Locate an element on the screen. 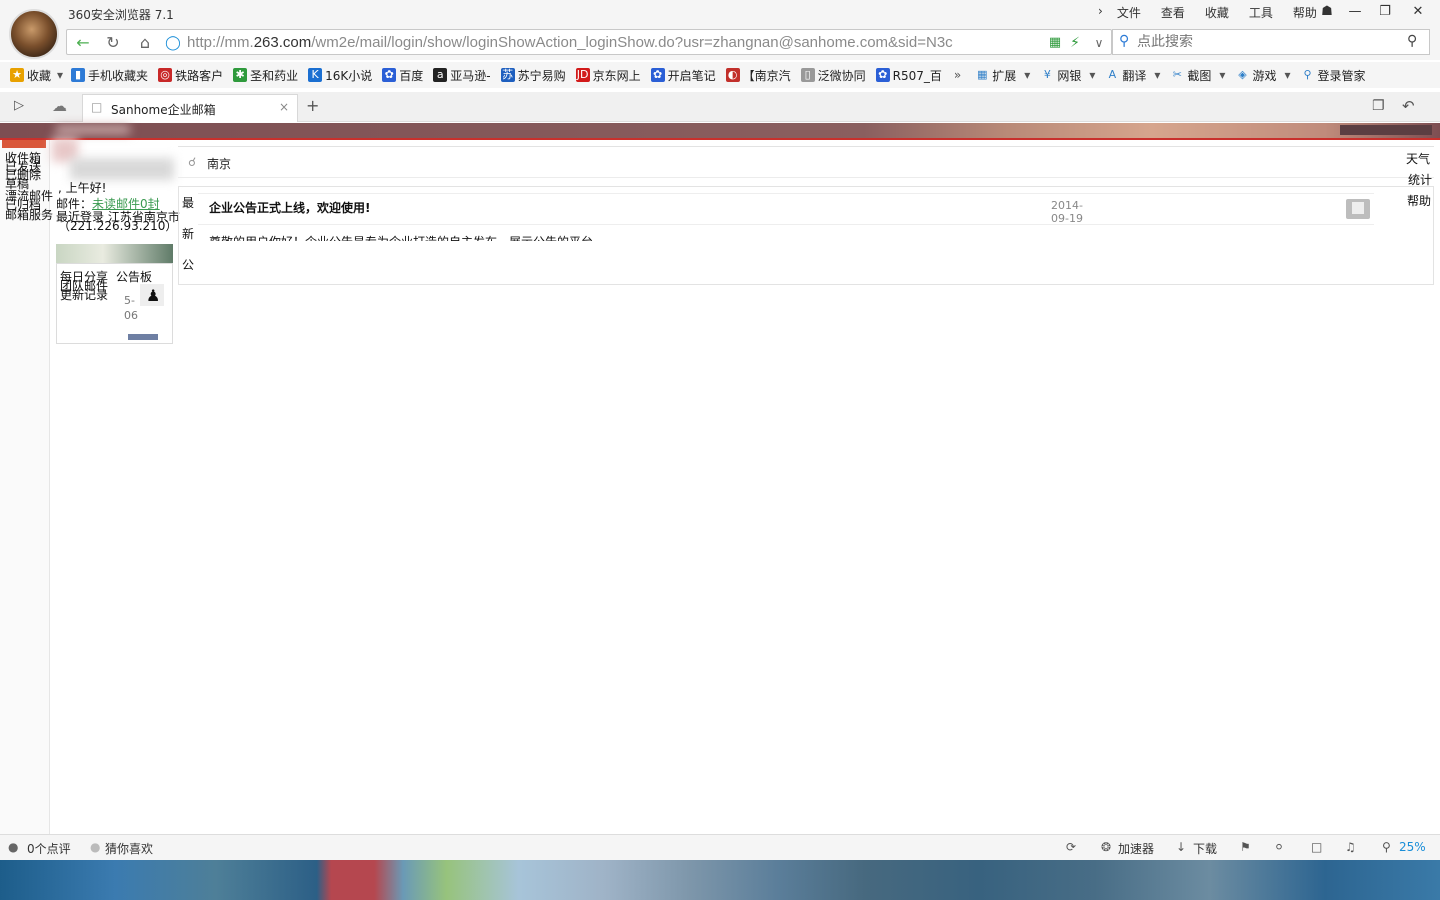  bookmark-label: 苏宁易购 is located at coordinates (541, 75).